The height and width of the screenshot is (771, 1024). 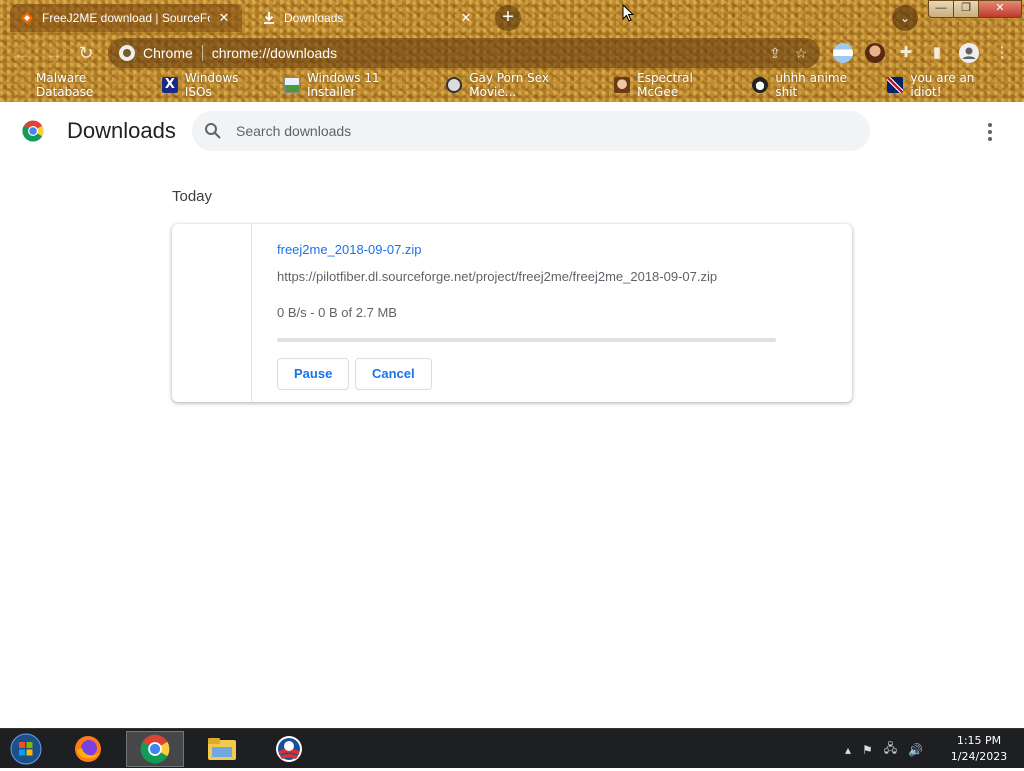 I want to click on start-button, so click(x=26, y=749).